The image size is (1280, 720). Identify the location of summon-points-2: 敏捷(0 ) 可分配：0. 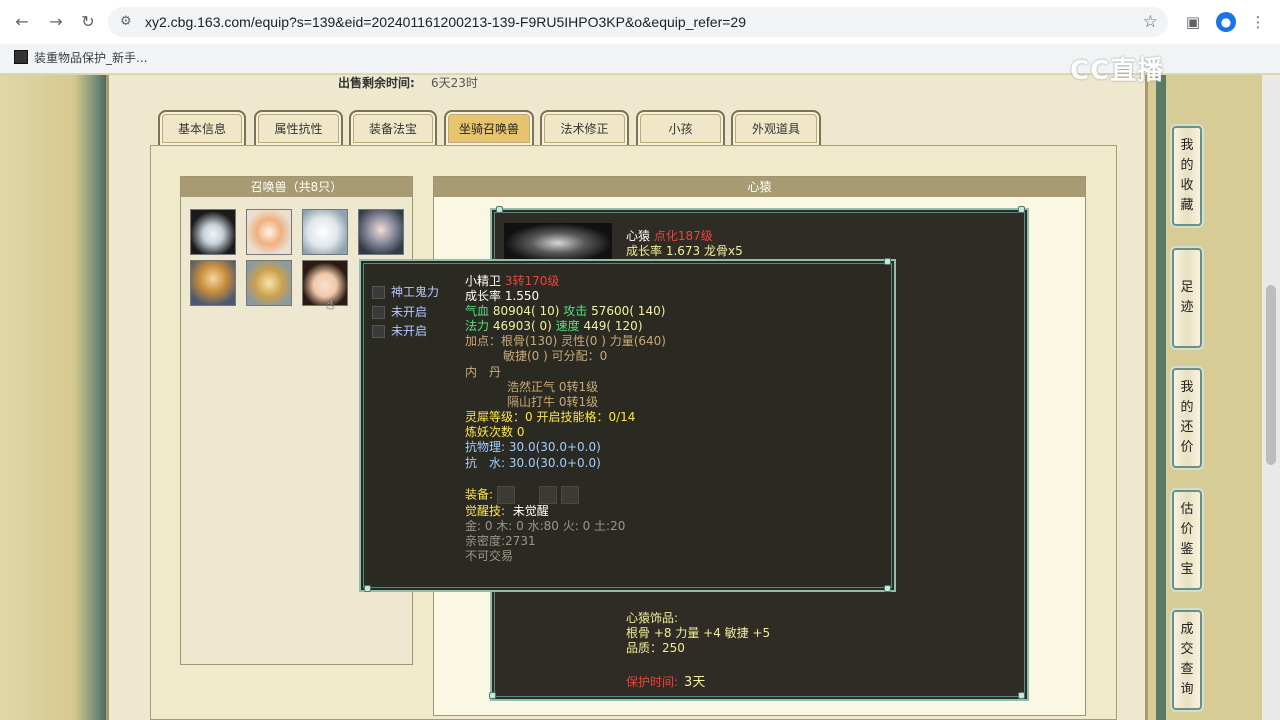
(555, 356).